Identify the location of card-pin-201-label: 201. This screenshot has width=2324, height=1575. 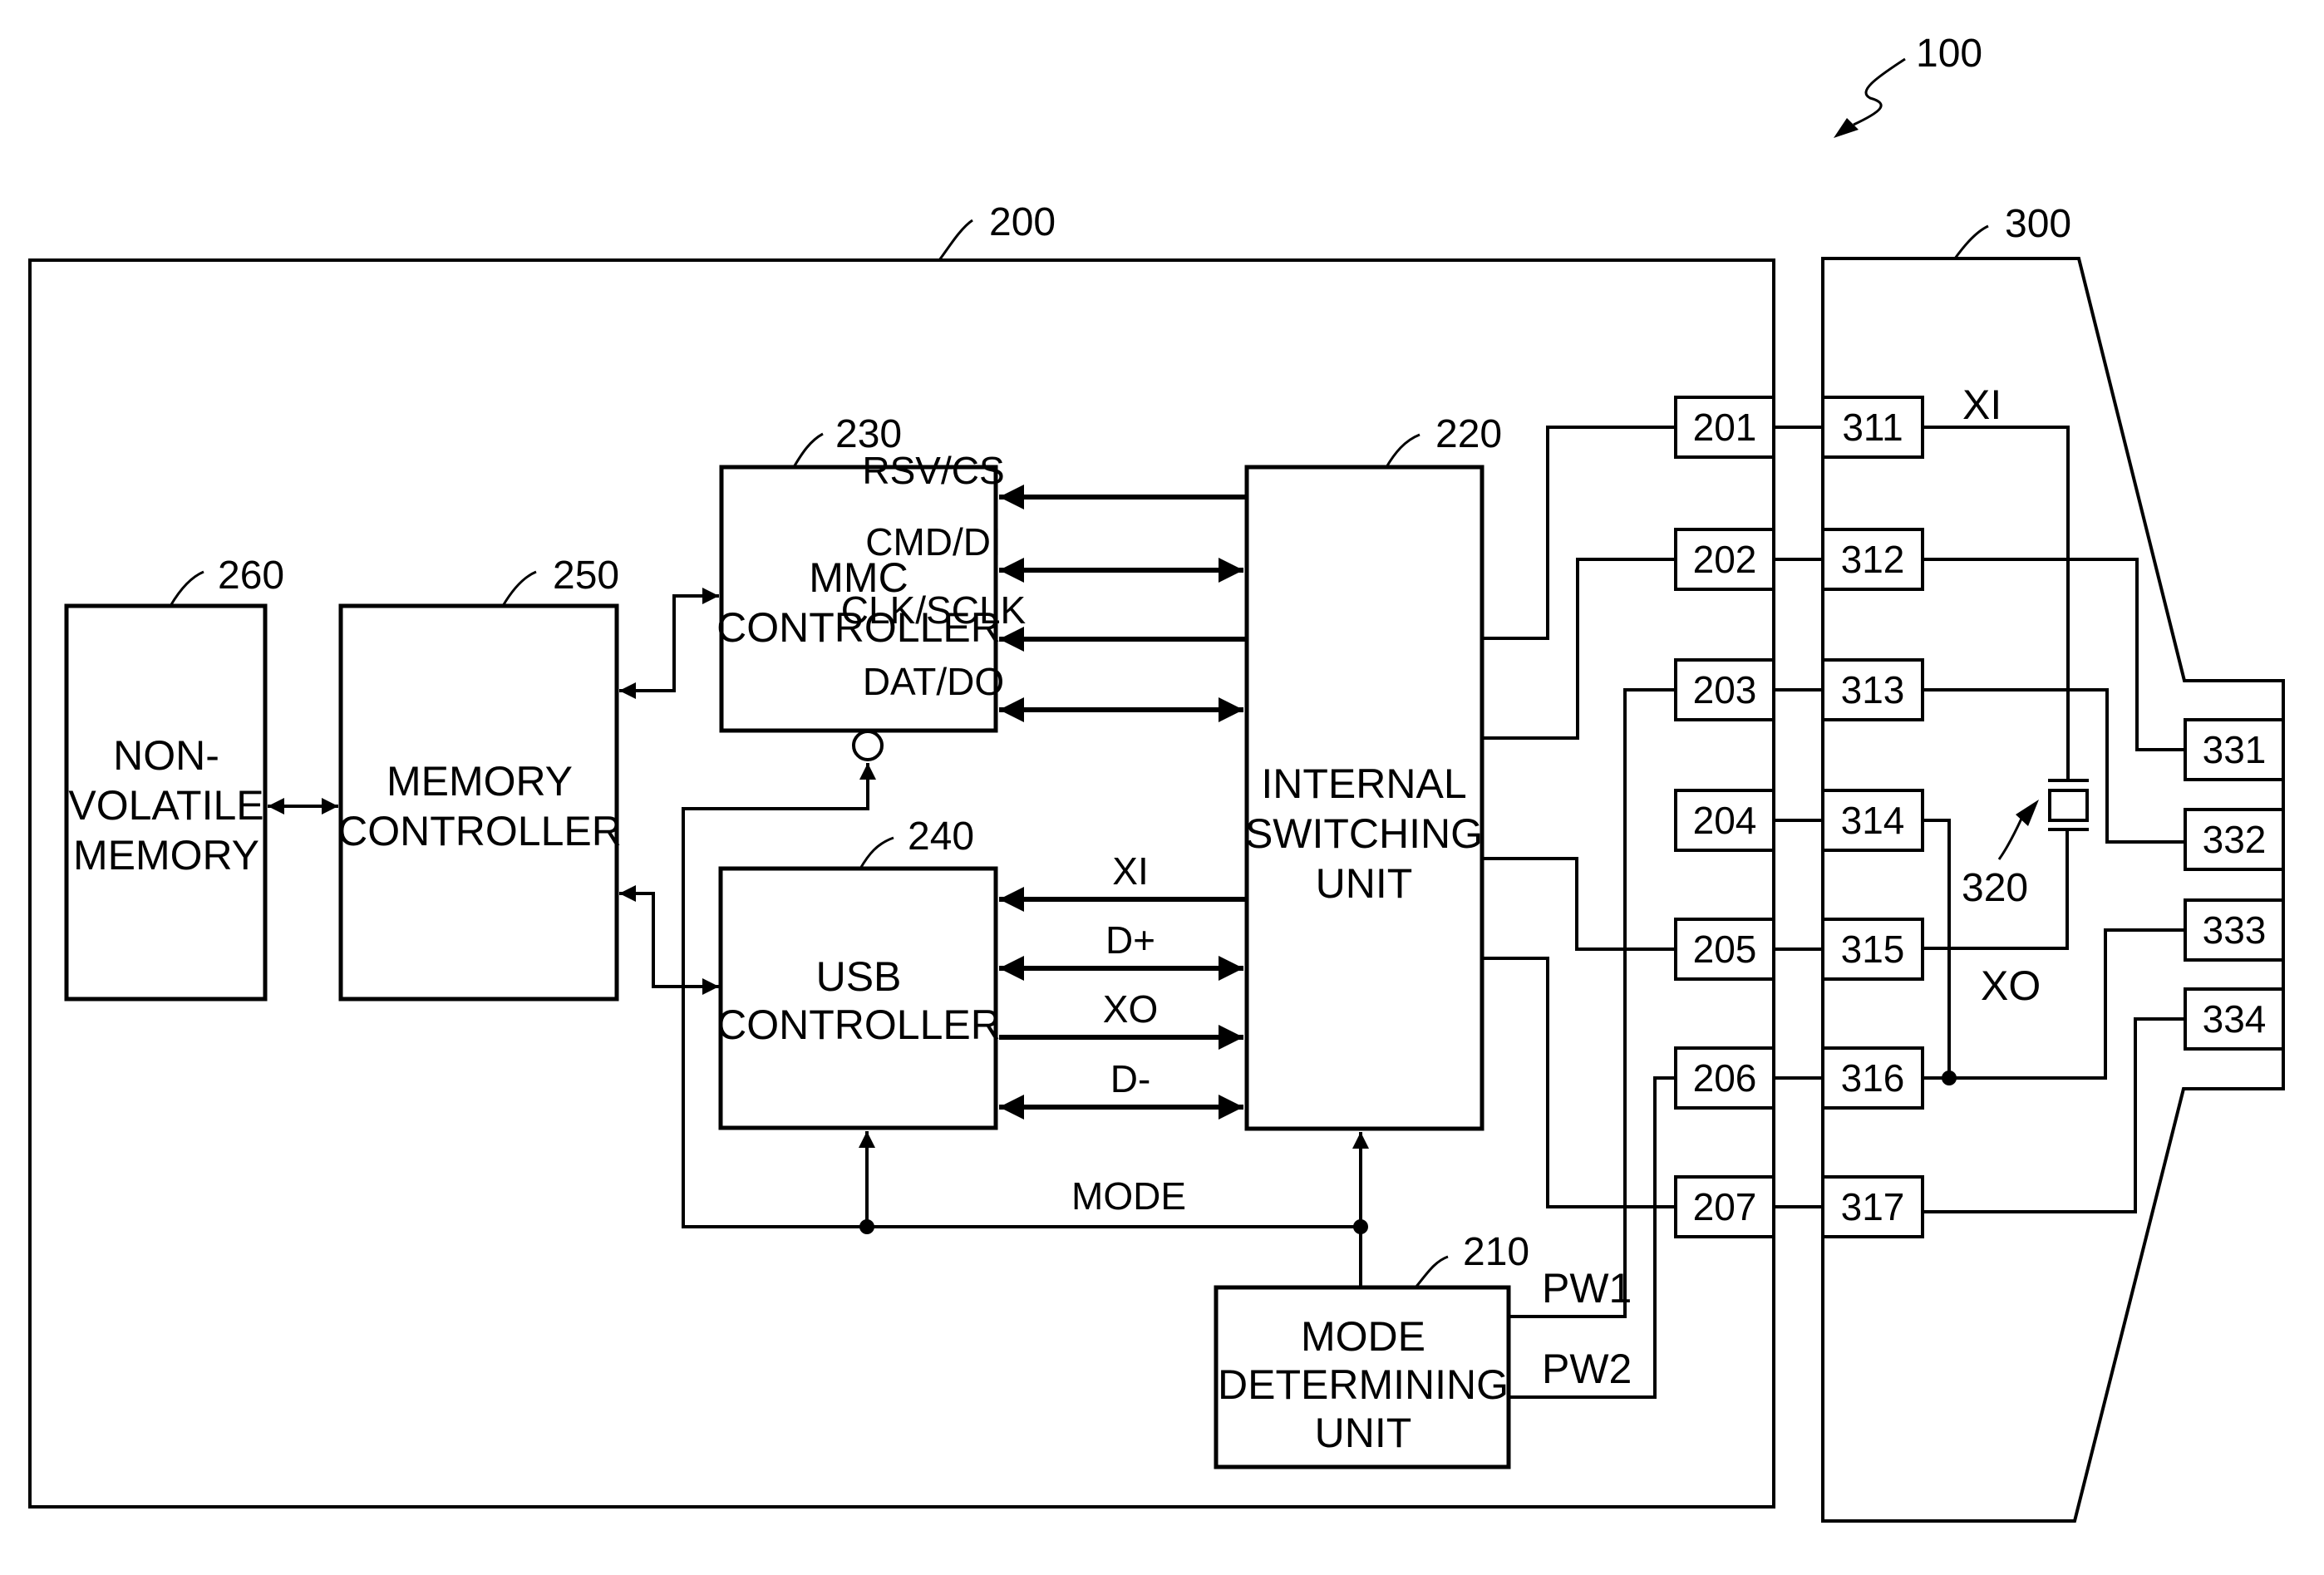
(1725, 427).